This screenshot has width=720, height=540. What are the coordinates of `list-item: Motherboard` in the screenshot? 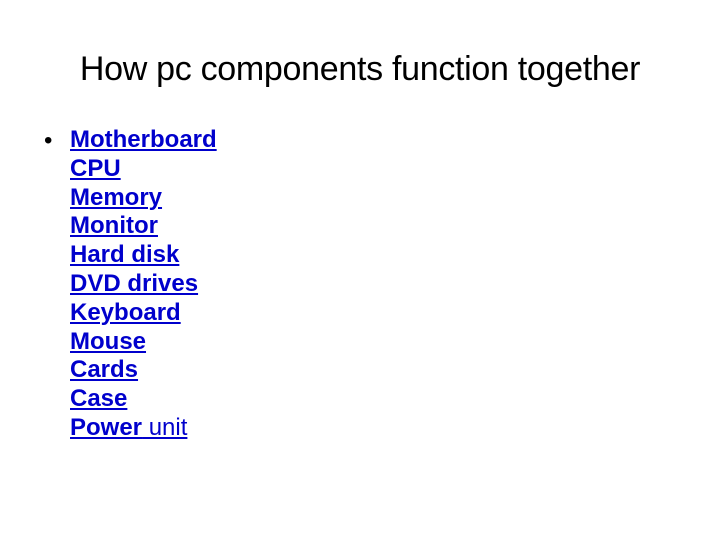 It's located at (143, 140).